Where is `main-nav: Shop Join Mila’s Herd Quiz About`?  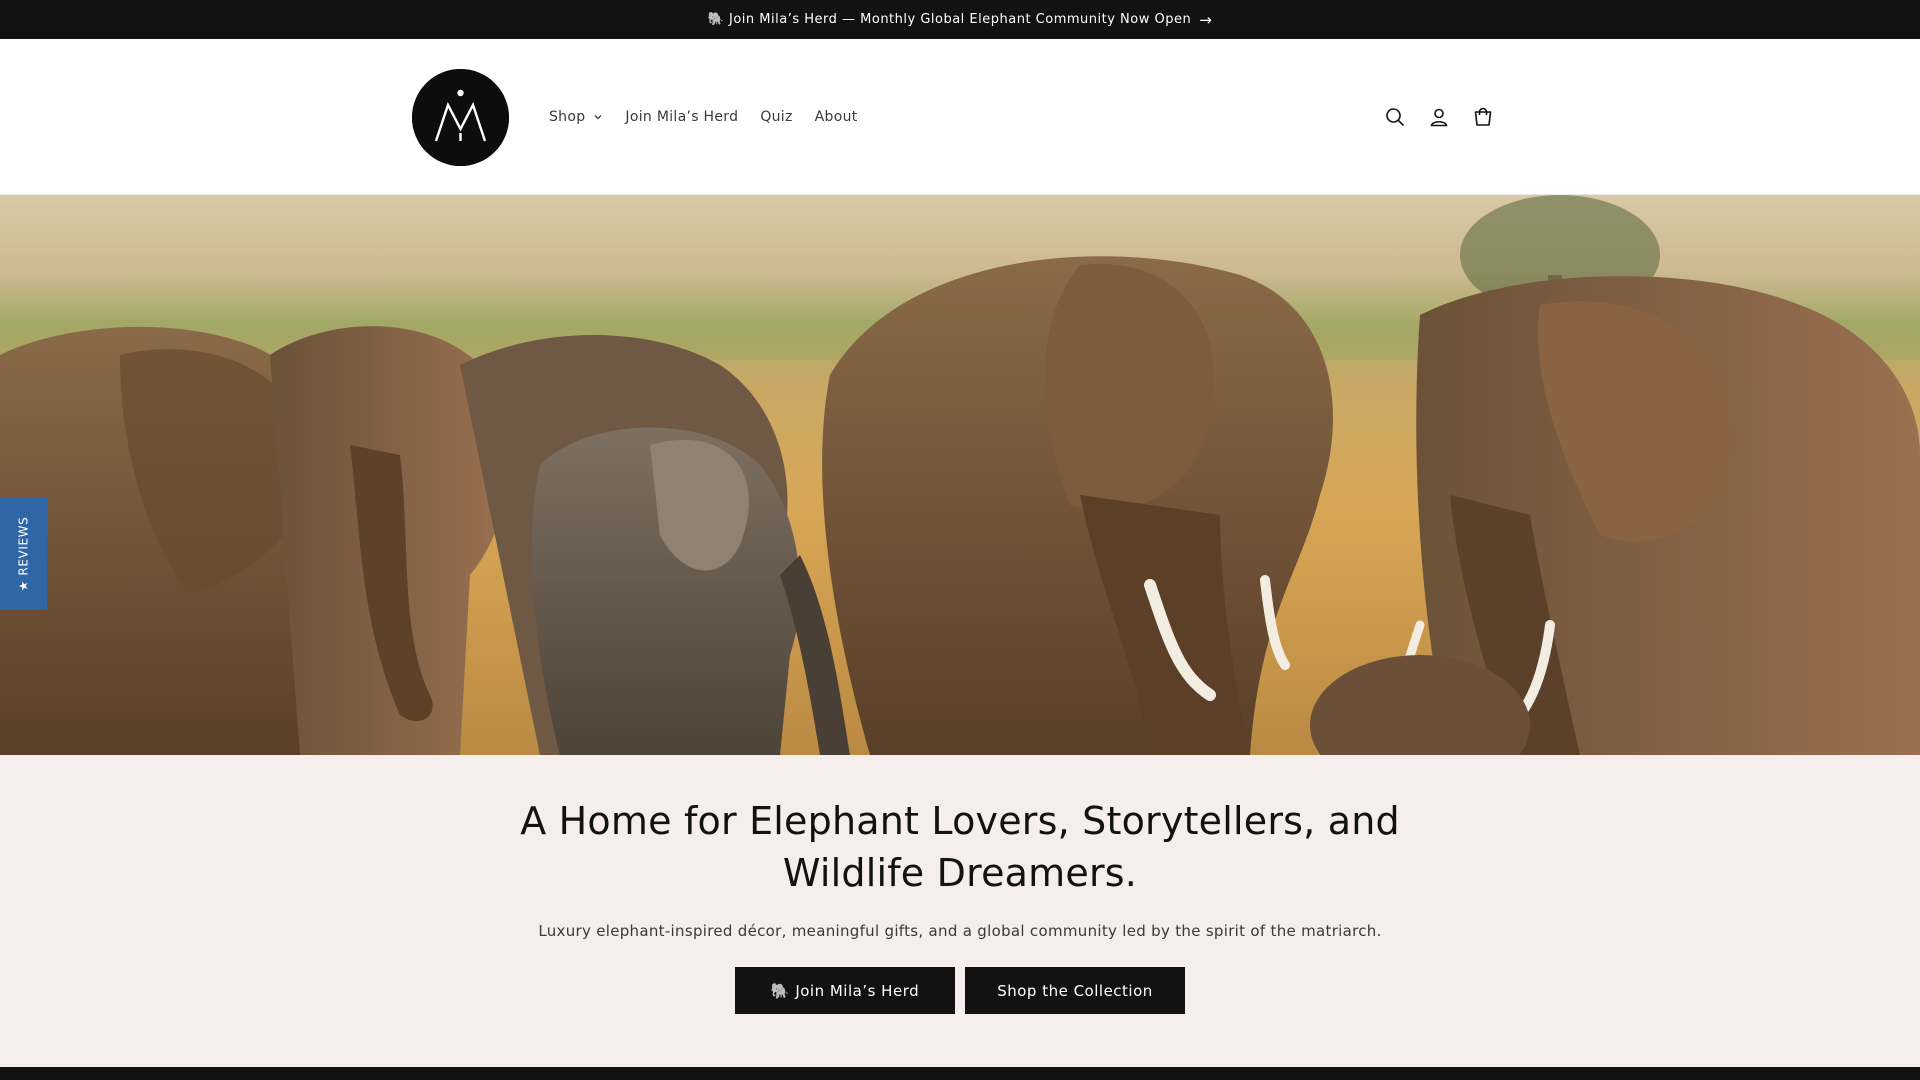
main-nav: Shop Join Mila’s Herd Quiz About is located at coordinates (714, 117).